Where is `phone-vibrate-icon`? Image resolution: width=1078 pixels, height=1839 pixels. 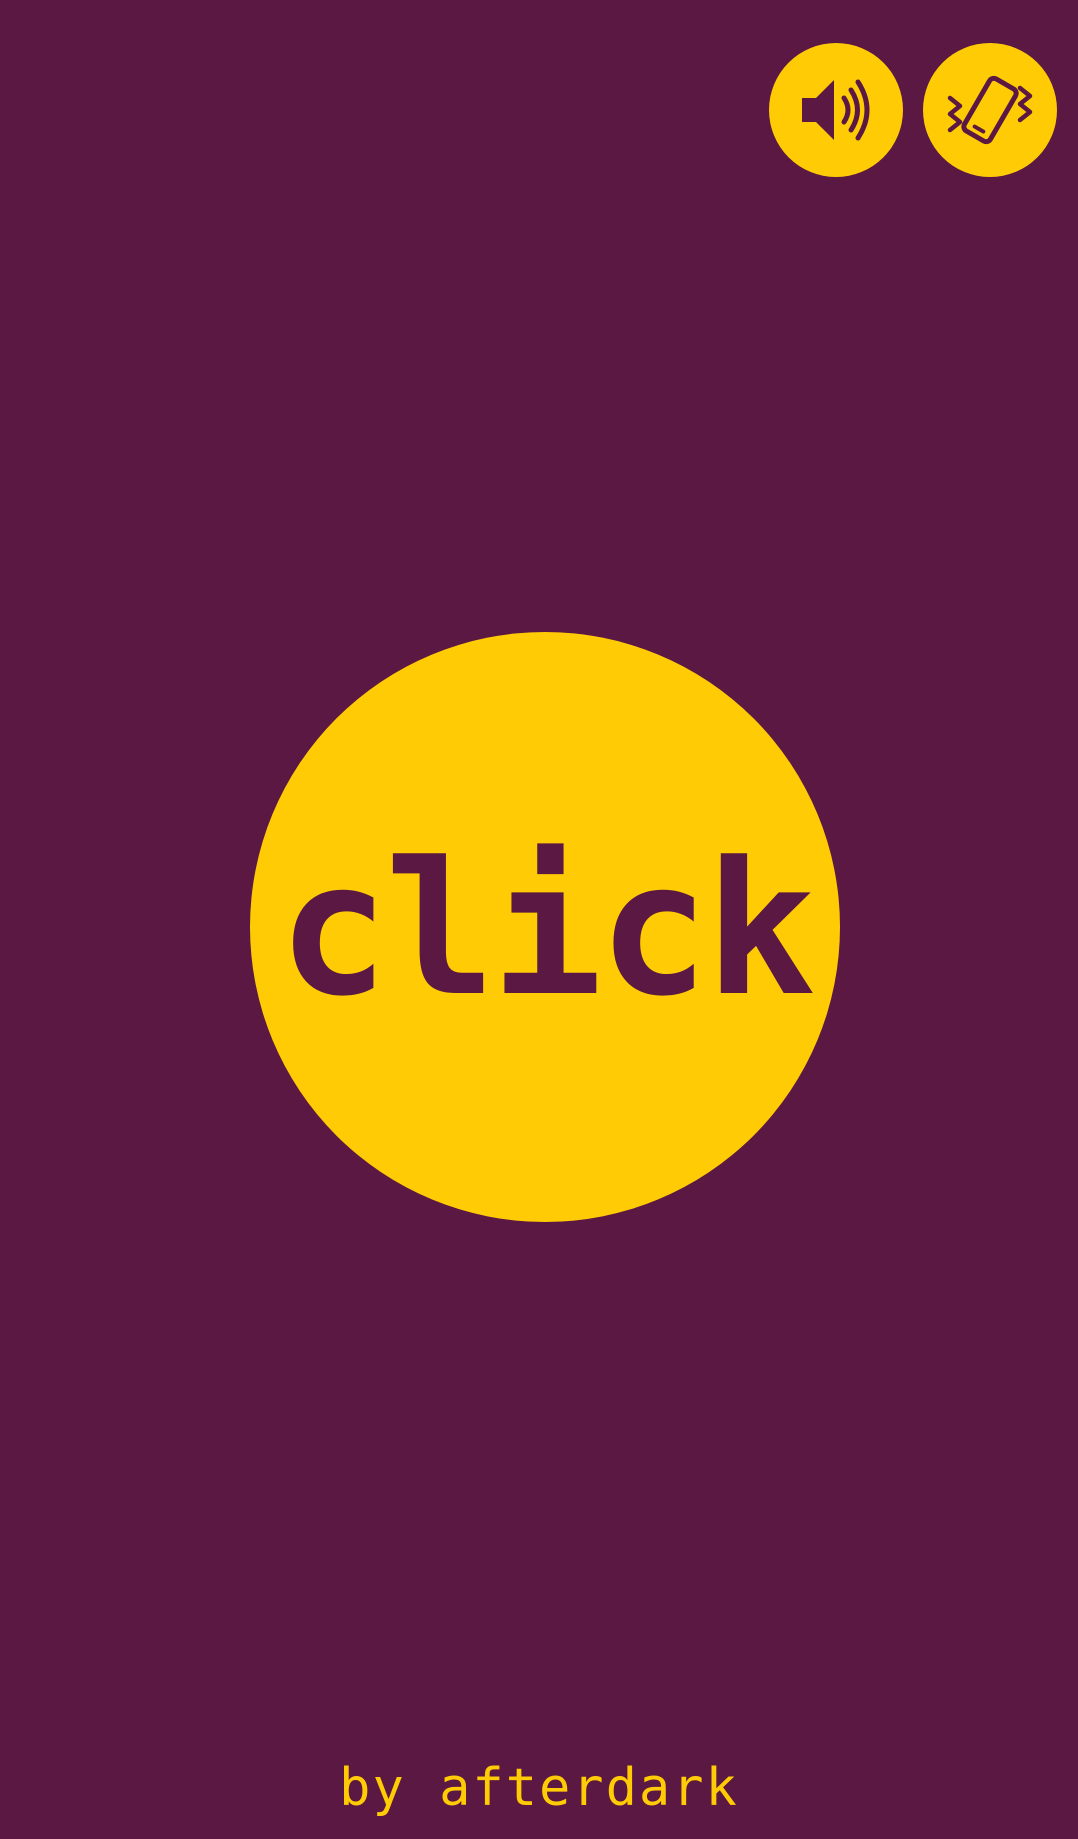 phone-vibrate-icon is located at coordinates (990, 110).